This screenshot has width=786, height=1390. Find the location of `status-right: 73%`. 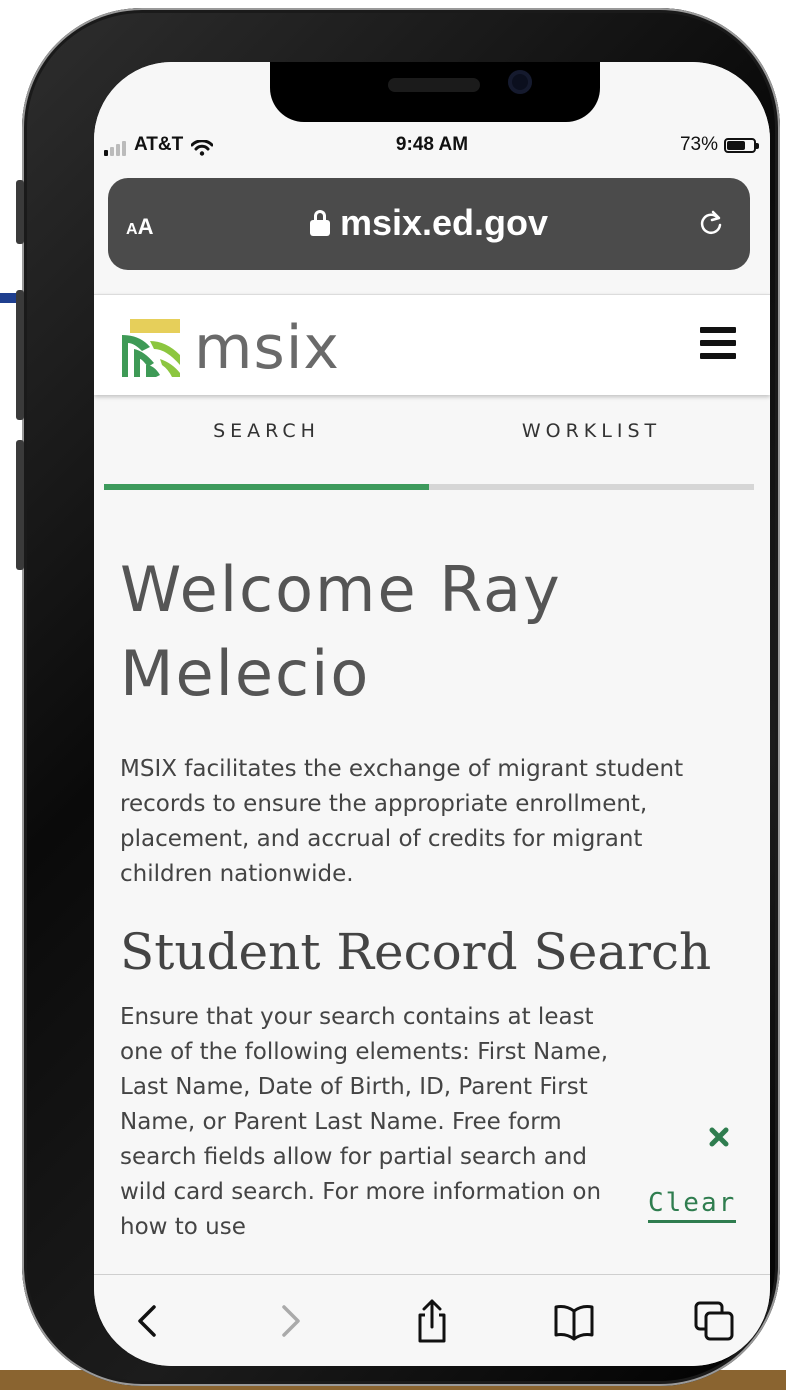

status-right: 73% is located at coordinates (719, 145).